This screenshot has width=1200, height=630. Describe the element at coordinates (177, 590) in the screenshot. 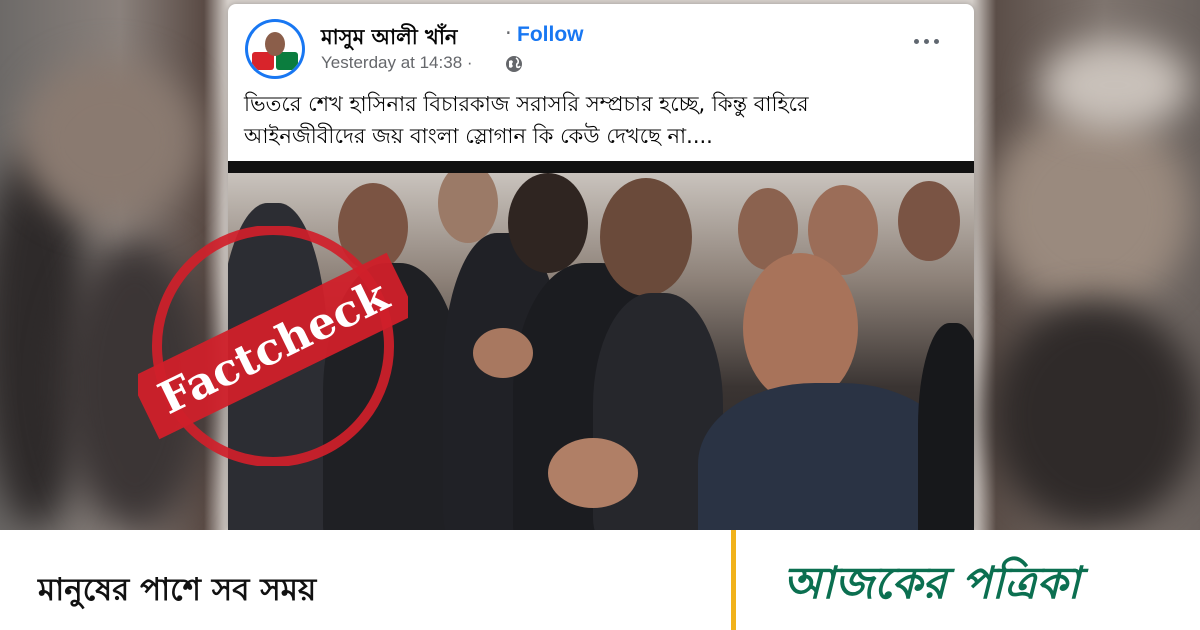

I see `footer-tagline: মানুষের পাশে সব সময়` at that location.